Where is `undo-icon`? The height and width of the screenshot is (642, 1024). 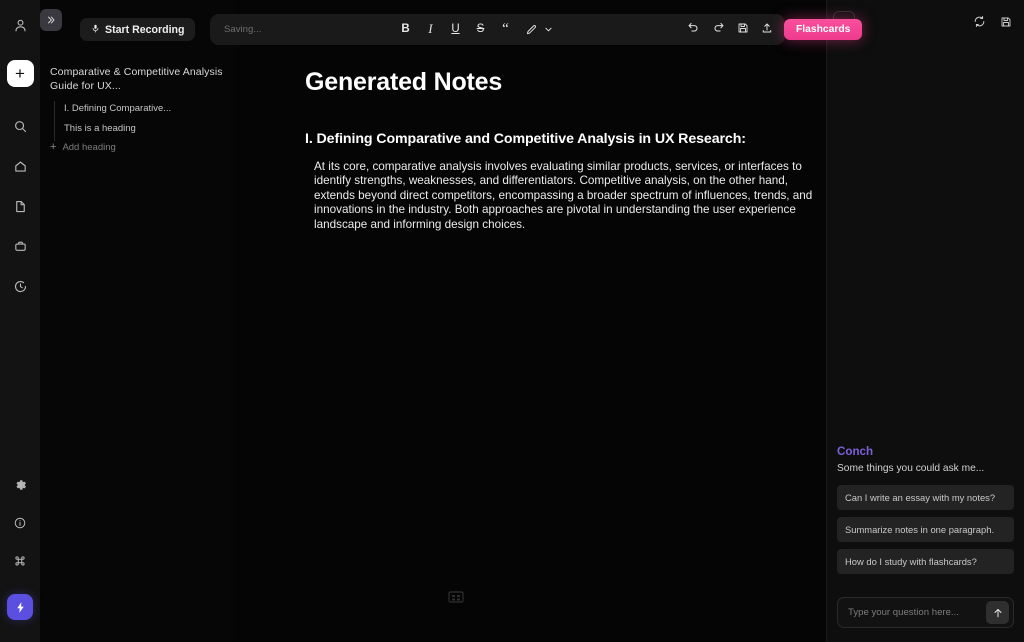
undo-icon is located at coordinates (693, 30).